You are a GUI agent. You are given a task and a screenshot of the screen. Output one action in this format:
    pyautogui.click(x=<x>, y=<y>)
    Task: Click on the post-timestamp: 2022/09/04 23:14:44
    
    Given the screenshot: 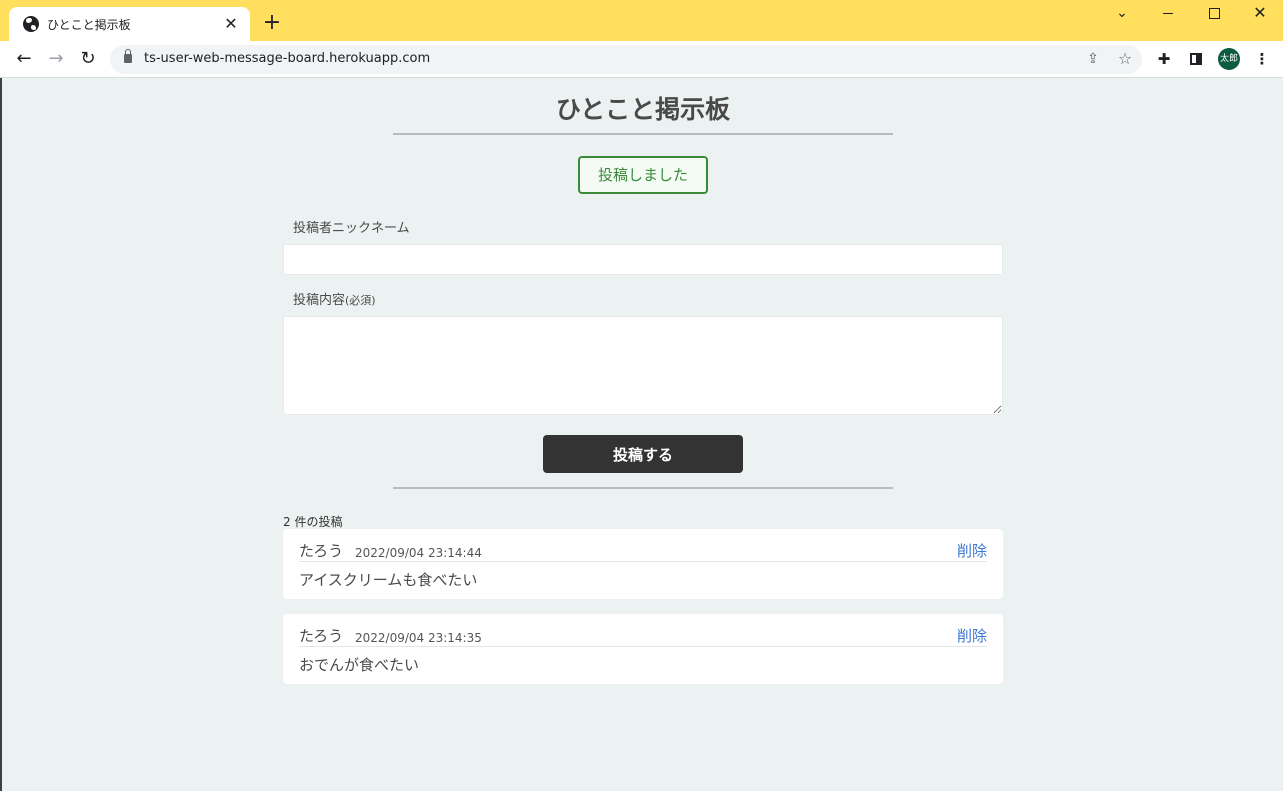 What is the action you would take?
    pyautogui.click(x=418, y=553)
    